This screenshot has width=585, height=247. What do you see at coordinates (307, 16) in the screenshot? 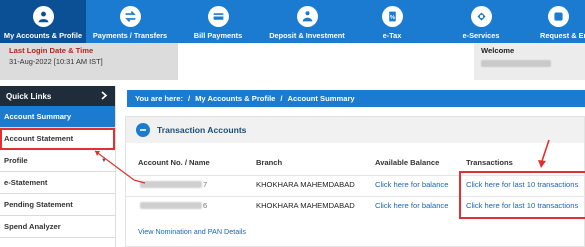
I see `investment-icon` at bounding box center [307, 16].